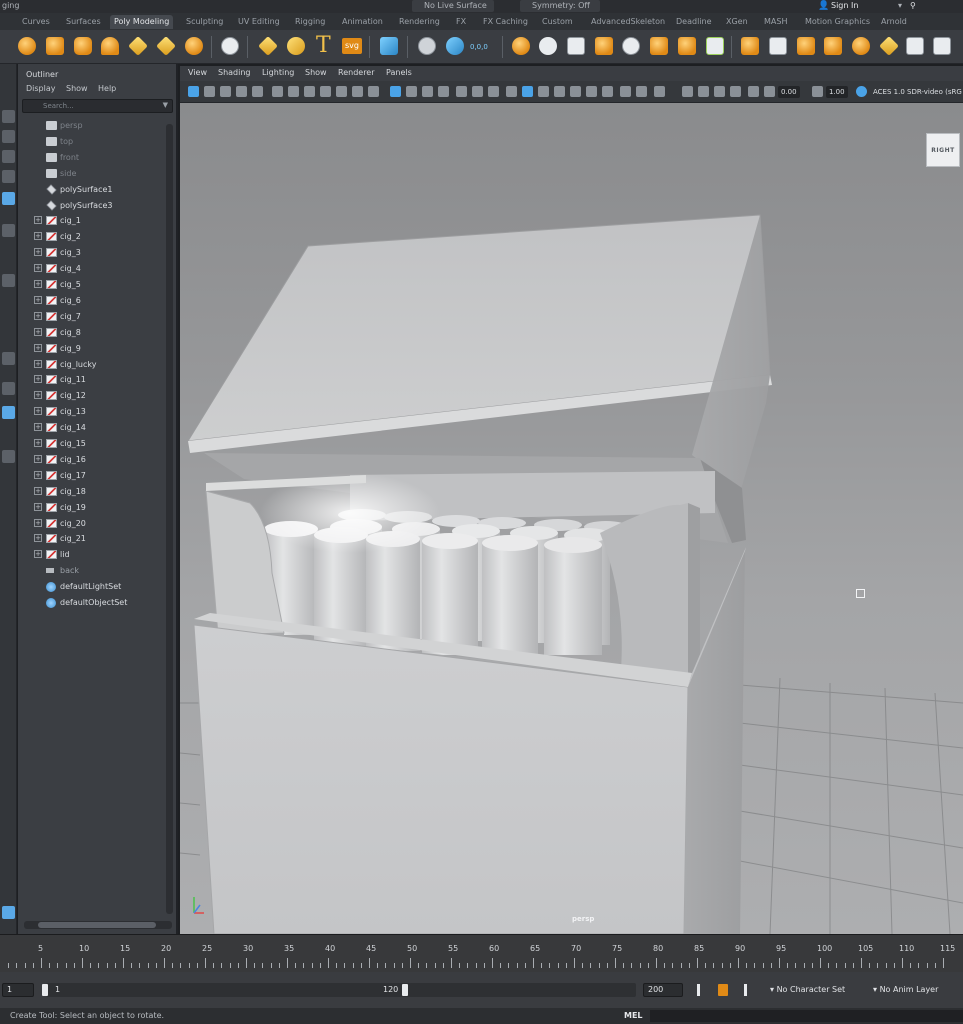 The image size is (963, 1024). Describe the element at coordinates (806, 1016) in the screenshot. I see `command-input` at that location.